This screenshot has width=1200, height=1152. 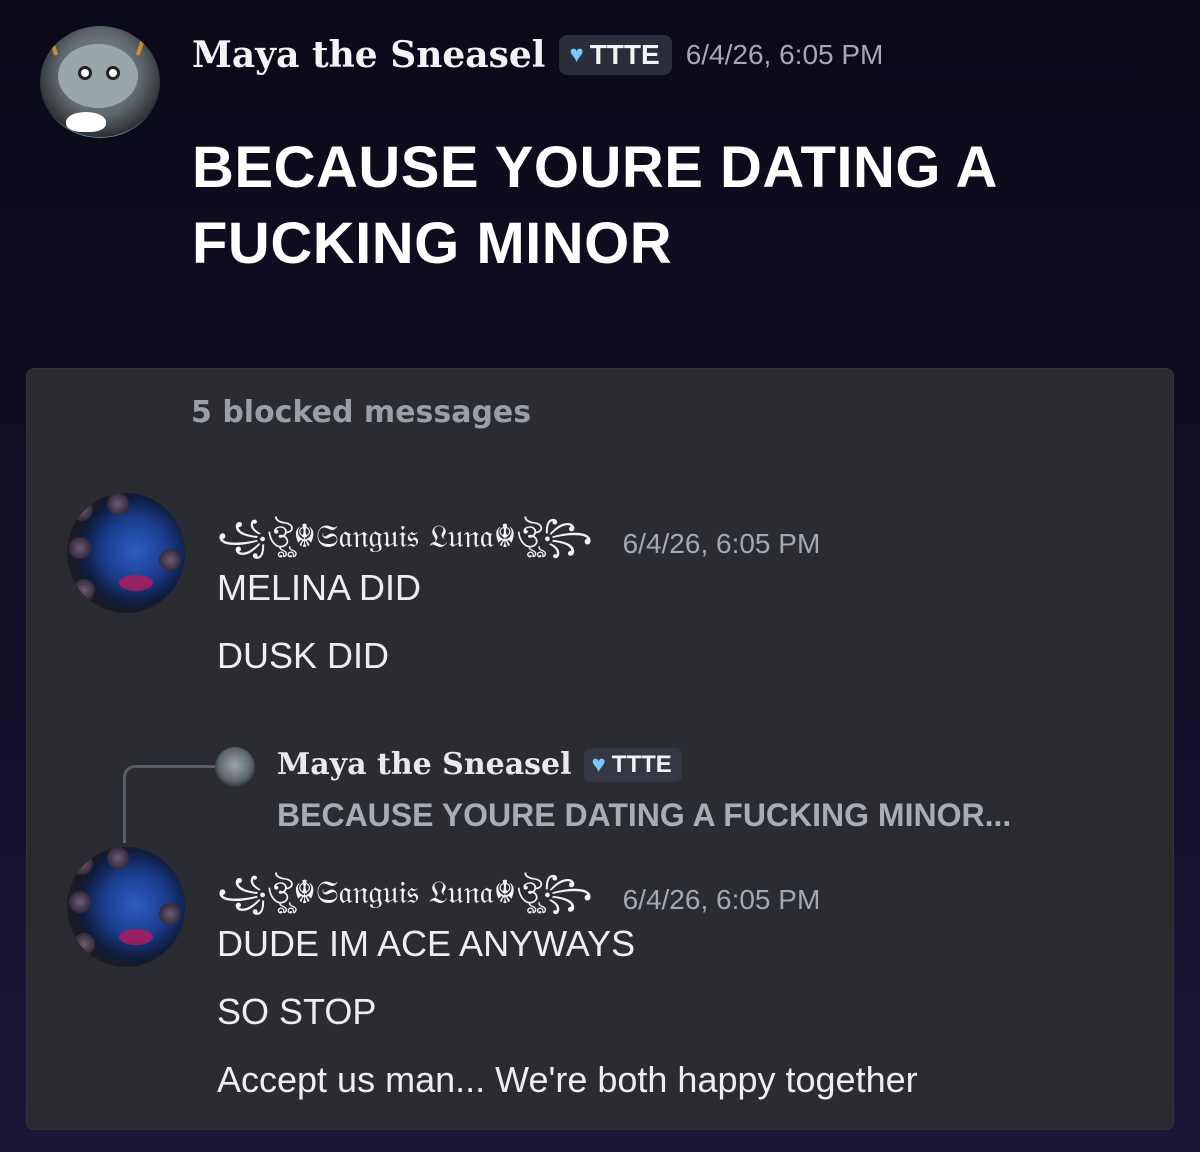 I want to click on blocked-messages-toggle: 5 blocked messages, so click(x=361, y=412).